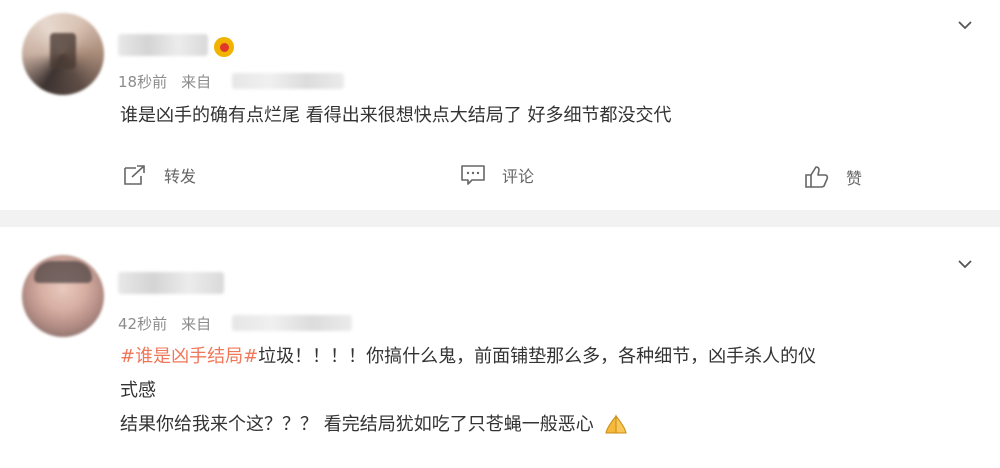 This screenshot has width=1000, height=468. Describe the element at coordinates (473, 175) in the screenshot. I see `comment-icon` at that location.